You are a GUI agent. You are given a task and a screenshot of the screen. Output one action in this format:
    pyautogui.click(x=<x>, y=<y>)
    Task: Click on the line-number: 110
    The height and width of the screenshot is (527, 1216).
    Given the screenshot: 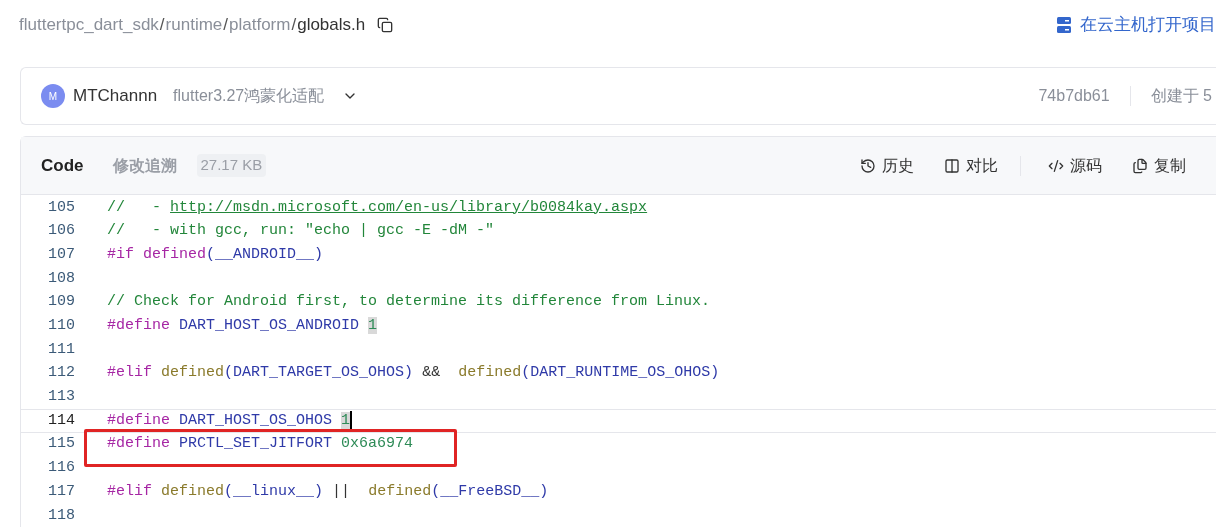 What is the action you would take?
    pyautogui.click(x=61, y=326)
    